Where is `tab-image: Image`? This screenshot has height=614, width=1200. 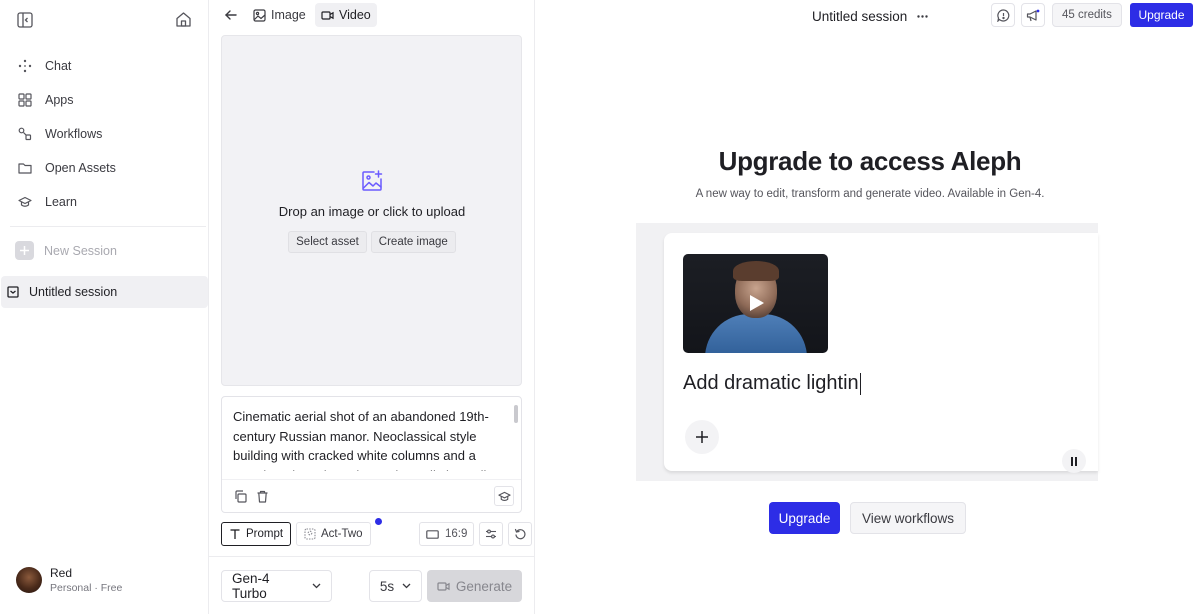 tab-image: Image is located at coordinates (279, 15).